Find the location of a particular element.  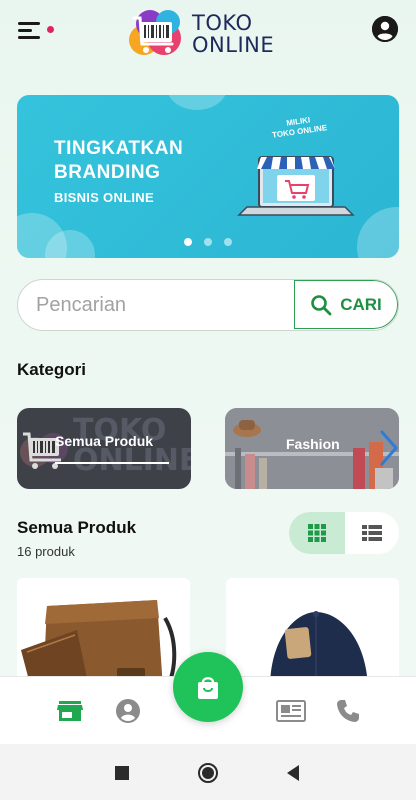

home-icon-inner is located at coordinates (208, 773).